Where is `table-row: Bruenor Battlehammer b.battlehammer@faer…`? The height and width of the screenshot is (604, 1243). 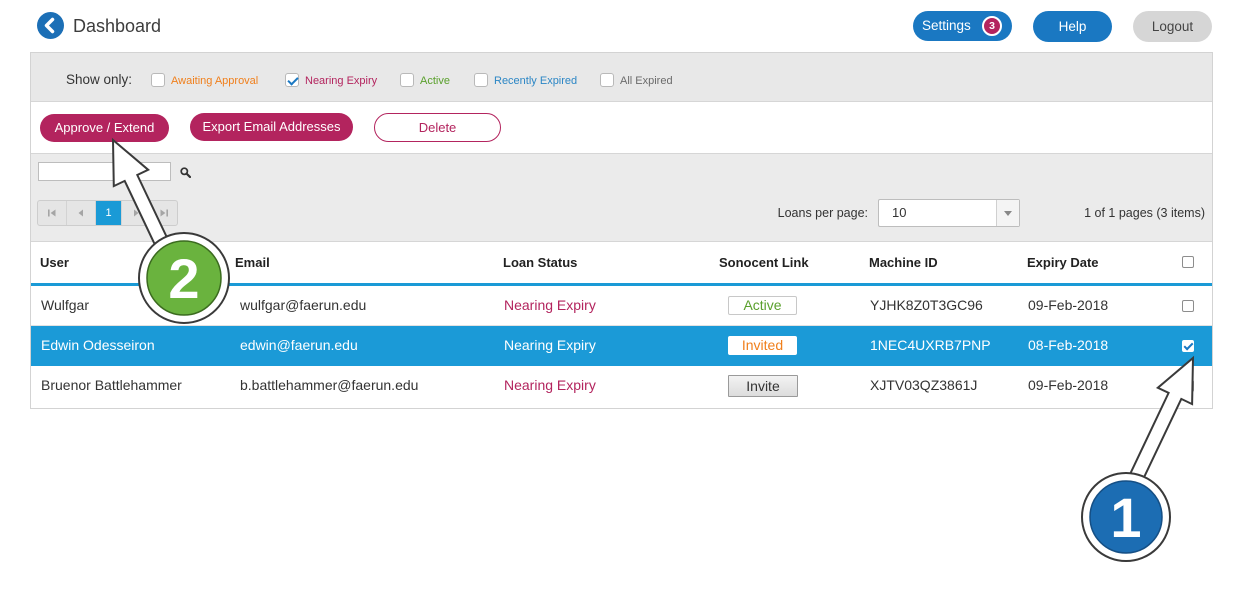 table-row: Bruenor Battlehammer b.battlehammer@faer… is located at coordinates (621, 386).